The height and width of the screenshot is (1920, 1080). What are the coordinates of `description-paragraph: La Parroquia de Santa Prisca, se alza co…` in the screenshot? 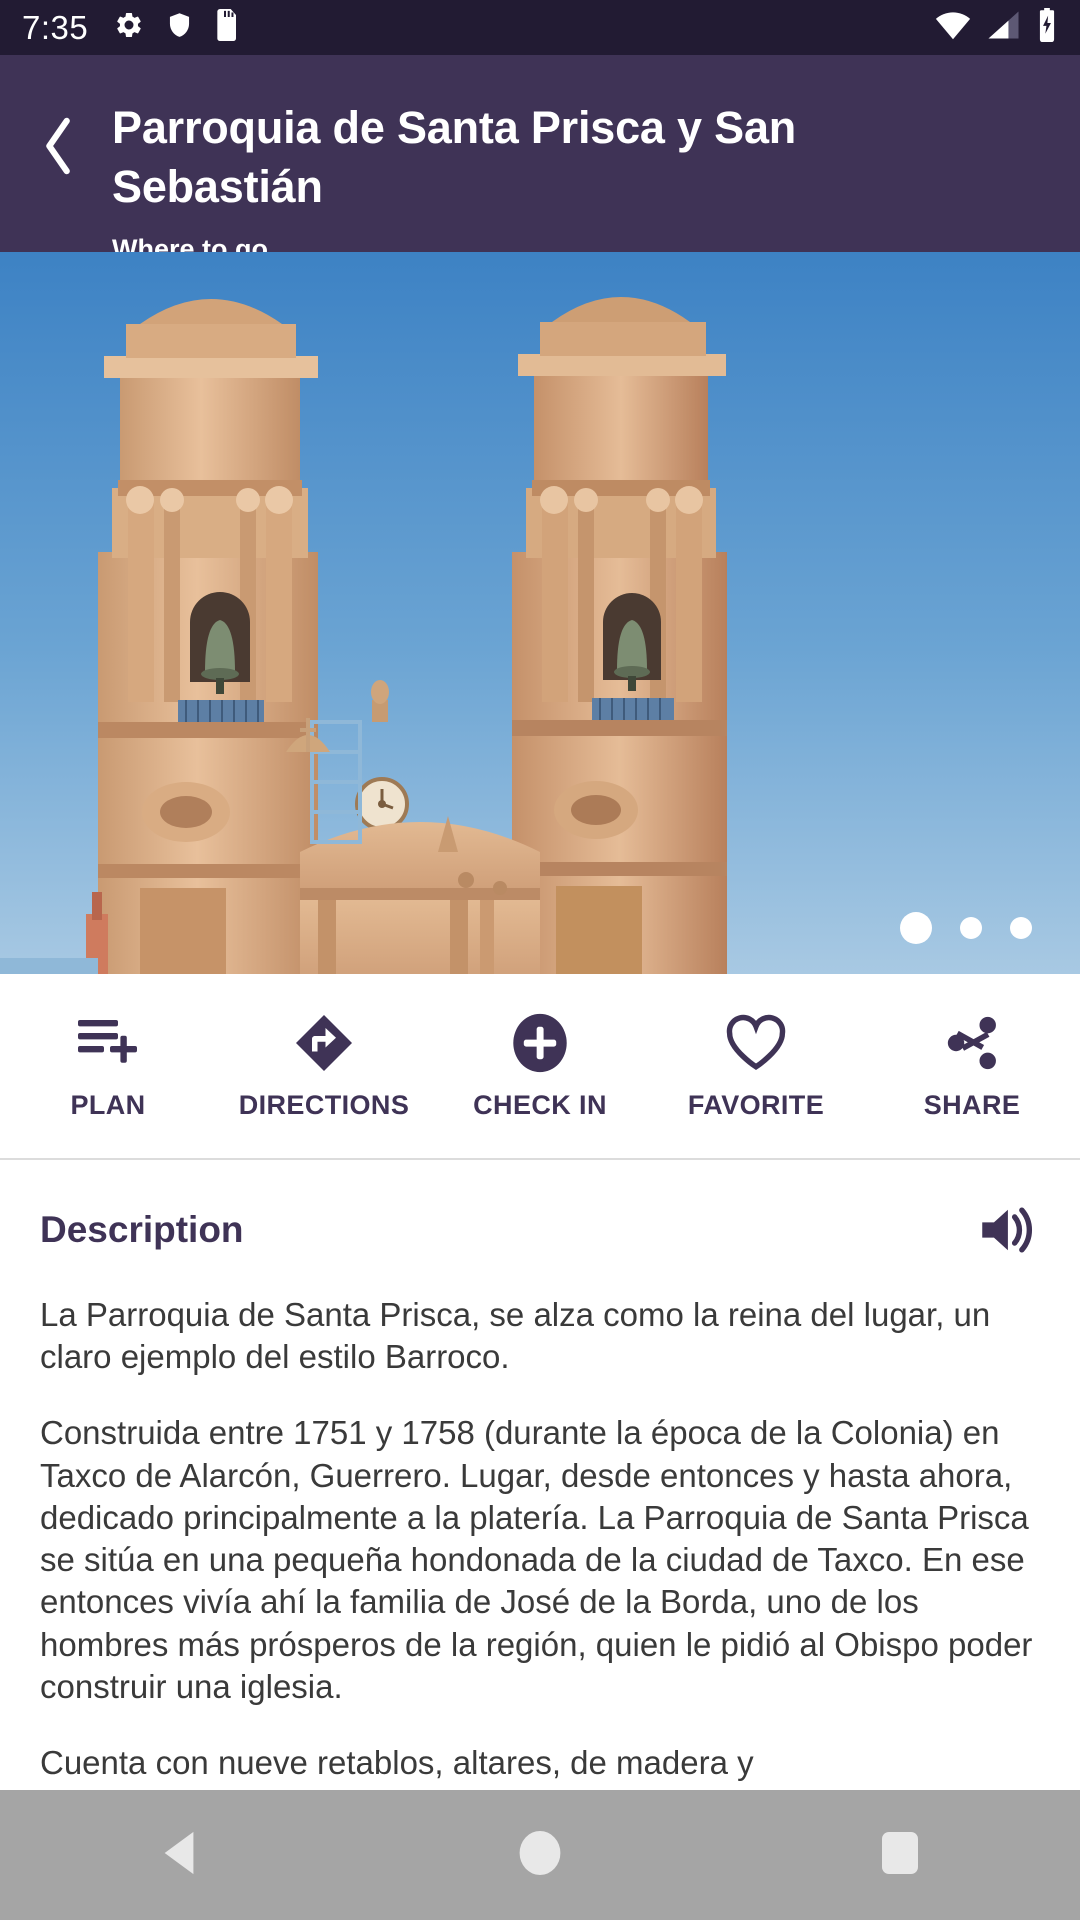 It's located at (515, 1336).